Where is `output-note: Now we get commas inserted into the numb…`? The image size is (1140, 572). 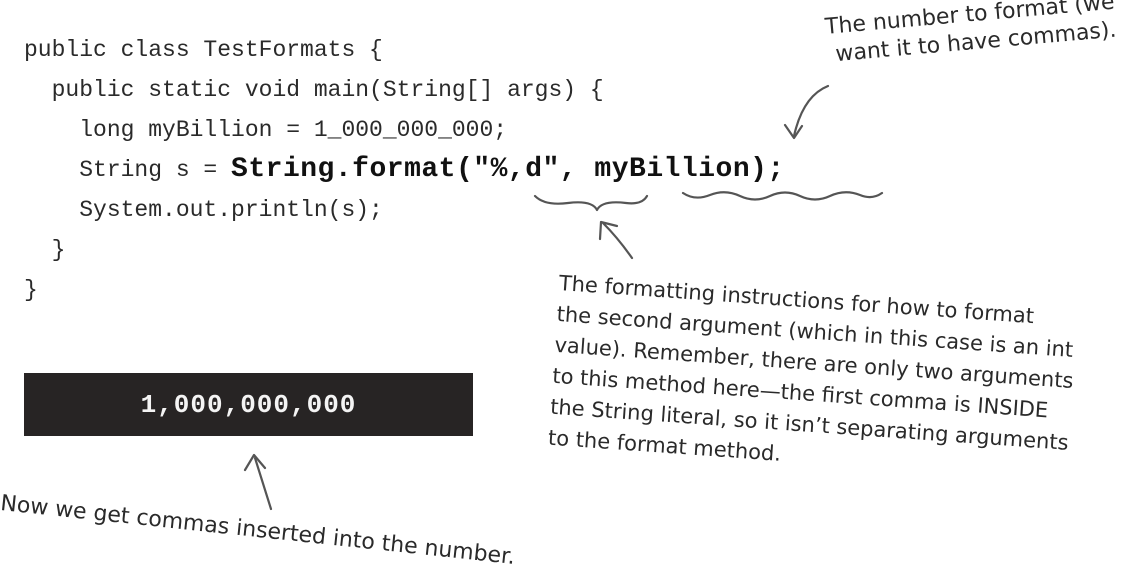
output-note: Now we get commas inserted into the numb… is located at coordinates (258, 531).